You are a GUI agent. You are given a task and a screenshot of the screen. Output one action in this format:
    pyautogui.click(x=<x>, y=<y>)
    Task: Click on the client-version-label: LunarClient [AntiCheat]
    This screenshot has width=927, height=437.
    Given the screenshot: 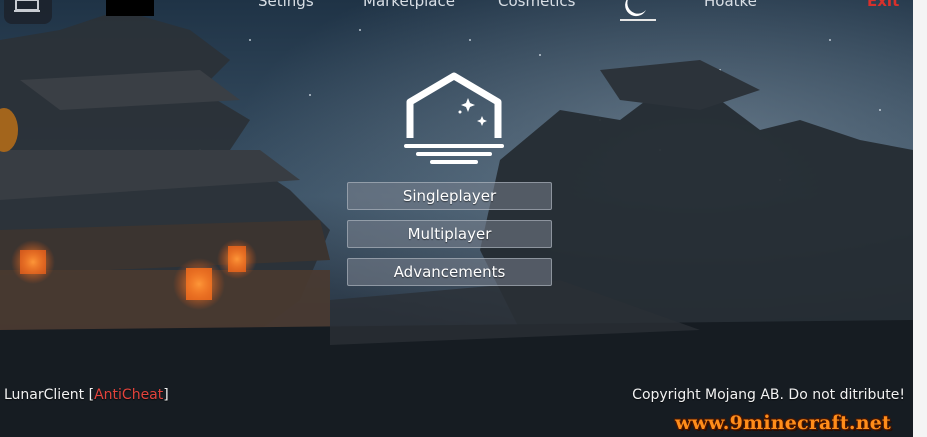 What is the action you would take?
    pyautogui.click(x=86, y=395)
    